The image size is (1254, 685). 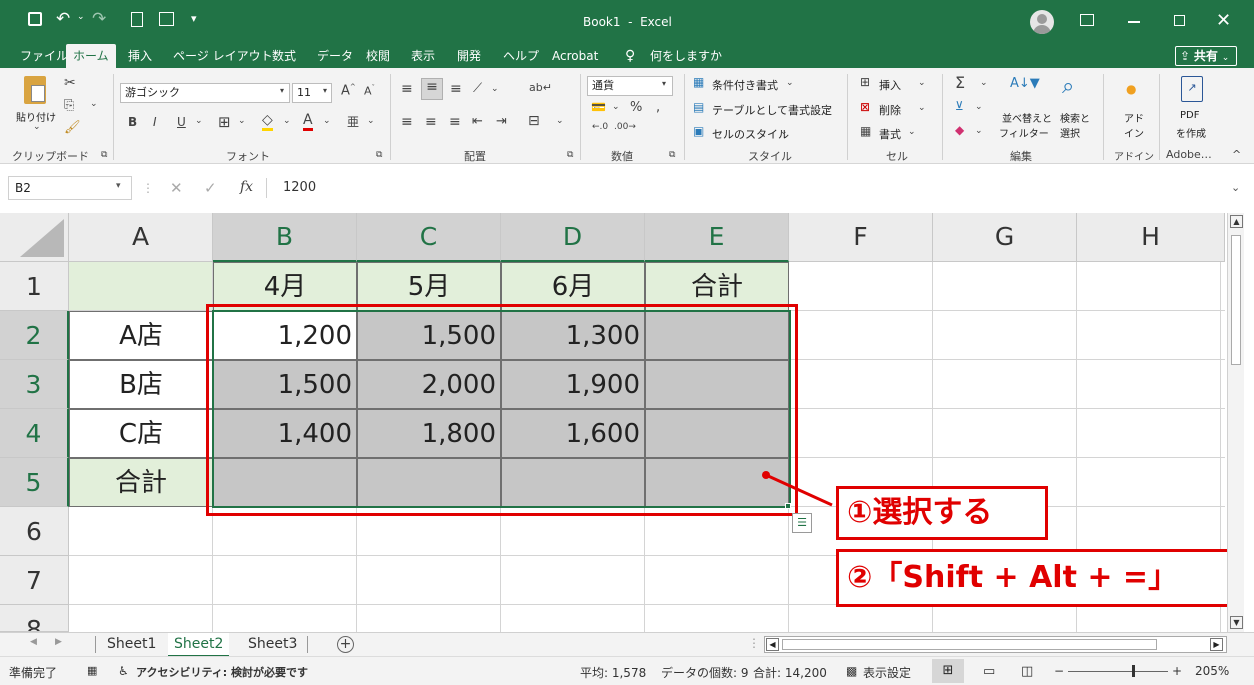 What do you see at coordinates (131, 644) in the screenshot?
I see `sheet-tab-sheet1: Sheet1` at bounding box center [131, 644].